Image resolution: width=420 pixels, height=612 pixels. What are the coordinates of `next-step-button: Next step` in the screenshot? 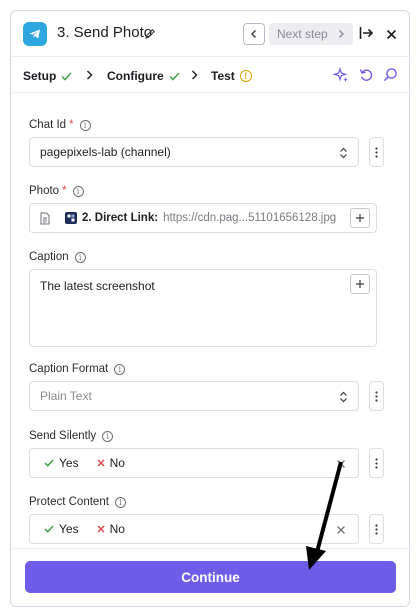 It's located at (311, 34).